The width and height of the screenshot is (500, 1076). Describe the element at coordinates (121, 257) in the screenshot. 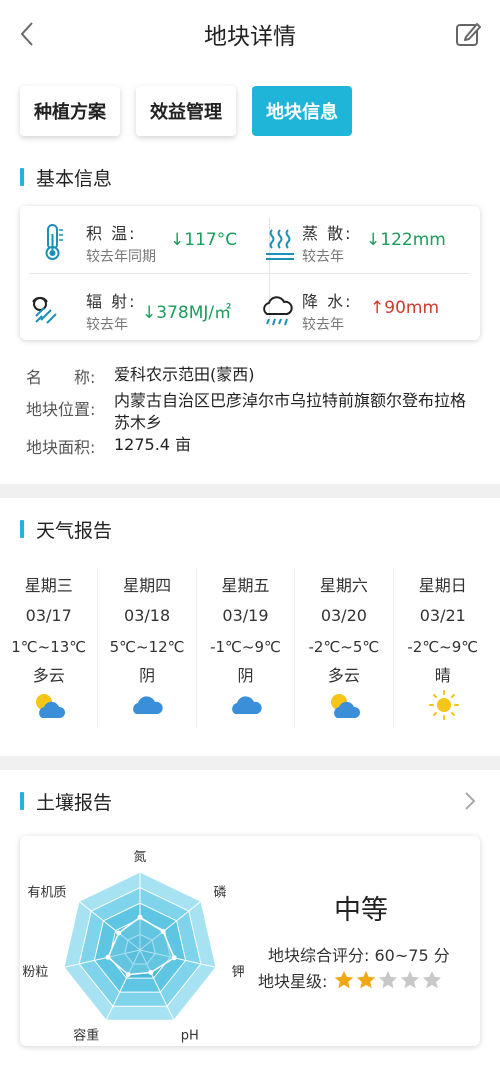

I see `metric-compare-label: 较去年同期` at that location.